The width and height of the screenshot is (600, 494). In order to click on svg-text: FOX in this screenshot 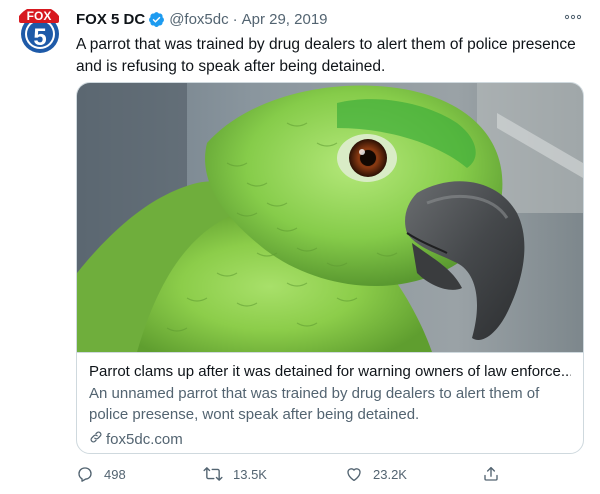, I will do `click(39, 16)`.